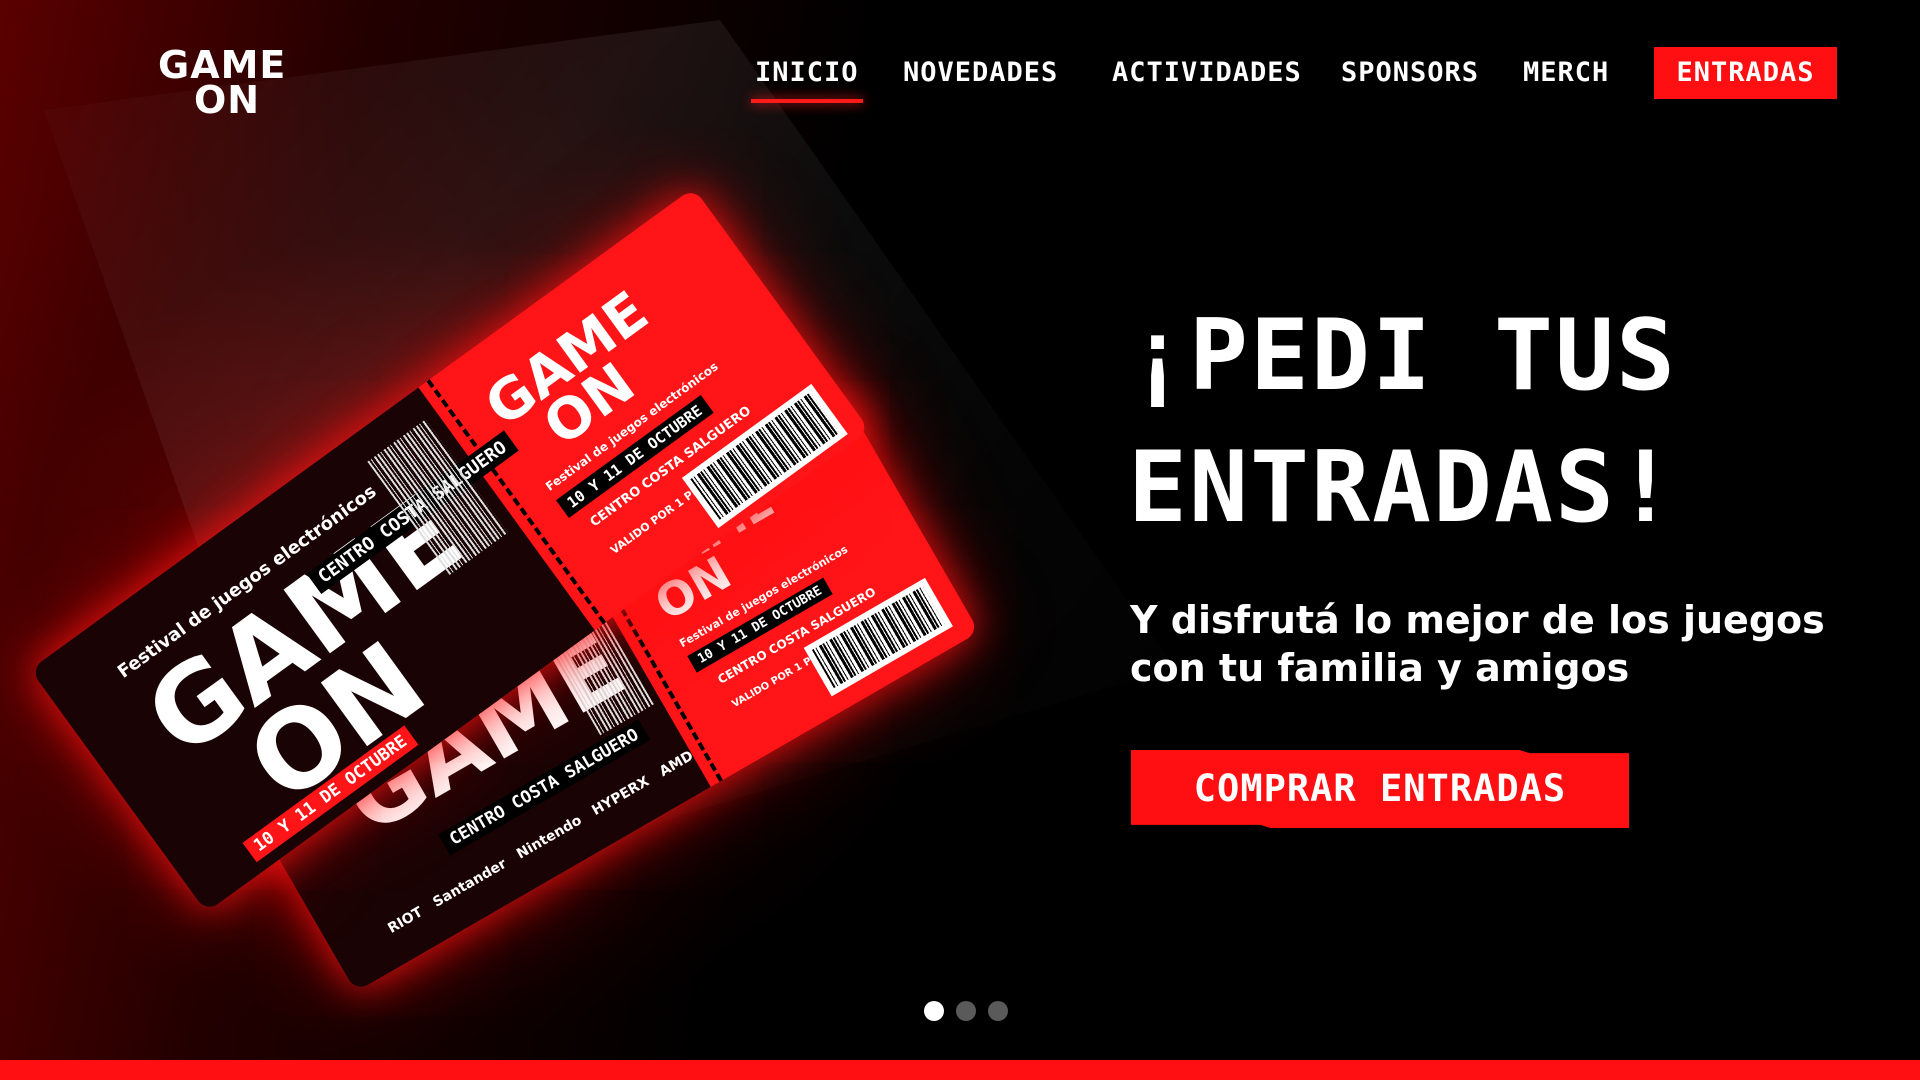 The width and height of the screenshot is (1920, 1080). What do you see at coordinates (1477, 620) in the screenshot?
I see `hero-subline-line1: Y disfrutá lo mejor de los juegos` at bounding box center [1477, 620].